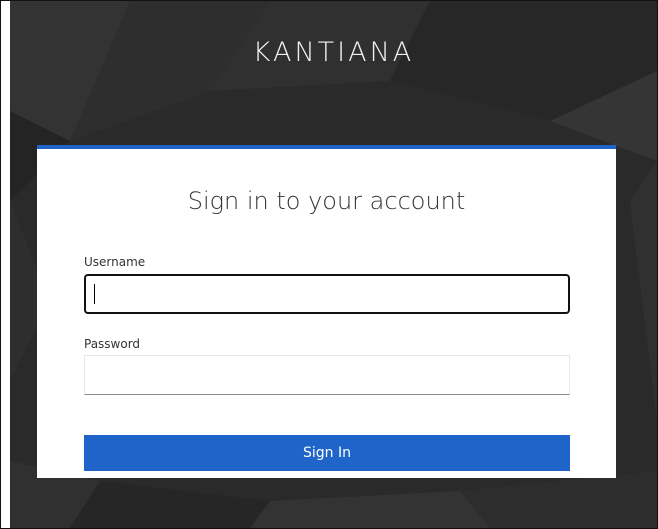 The image size is (658, 529). Describe the element at coordinates (327, 294) in the screenshot. I see `username-input` at that location.